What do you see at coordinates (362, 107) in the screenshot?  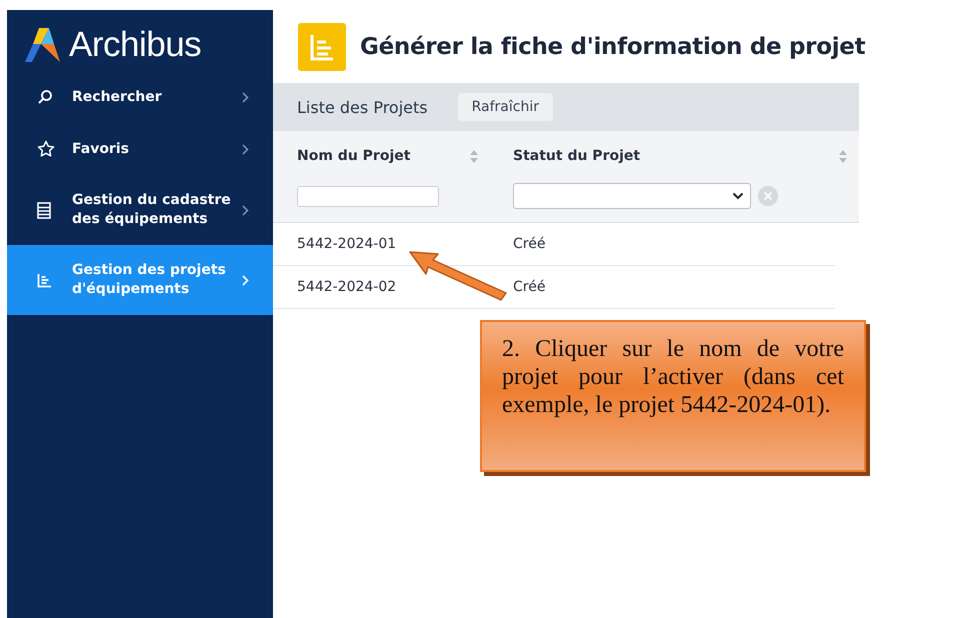 I see `panel-title: Liste des Projets` at bounding box center [362, 107].